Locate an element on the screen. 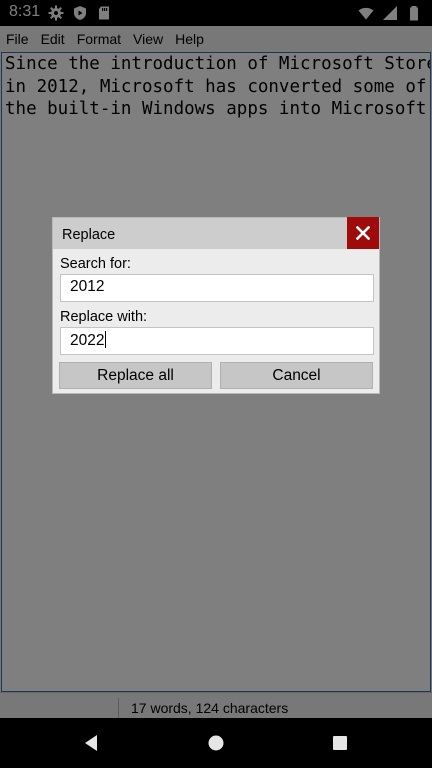 The height and width of the screenshot is (768, 432). recents-icon is located at coordinates (340, 743).